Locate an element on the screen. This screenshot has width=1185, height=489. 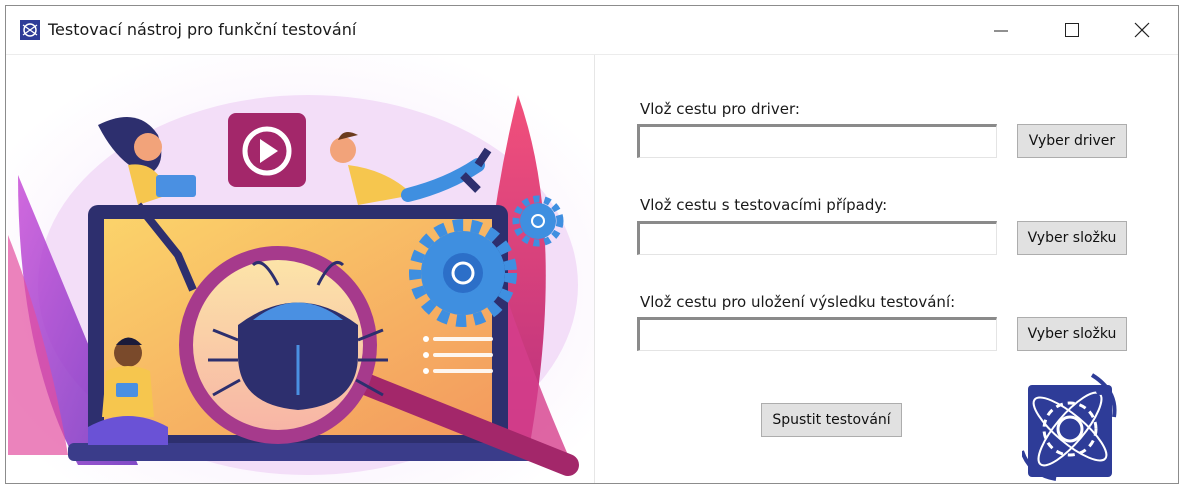
results-path-input is located at coordinates (817, 334).